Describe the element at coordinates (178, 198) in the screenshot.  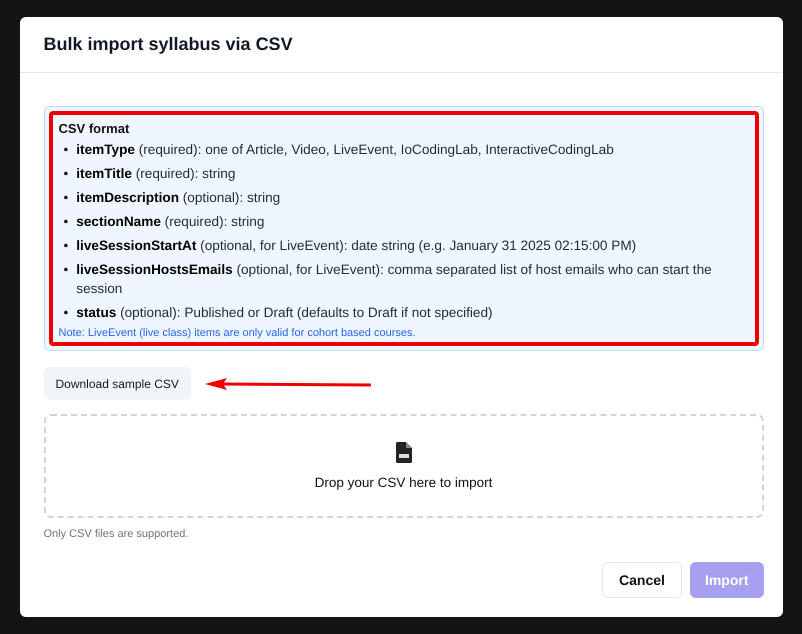
I see `field-description: itemDescription (optional): string` at that location.